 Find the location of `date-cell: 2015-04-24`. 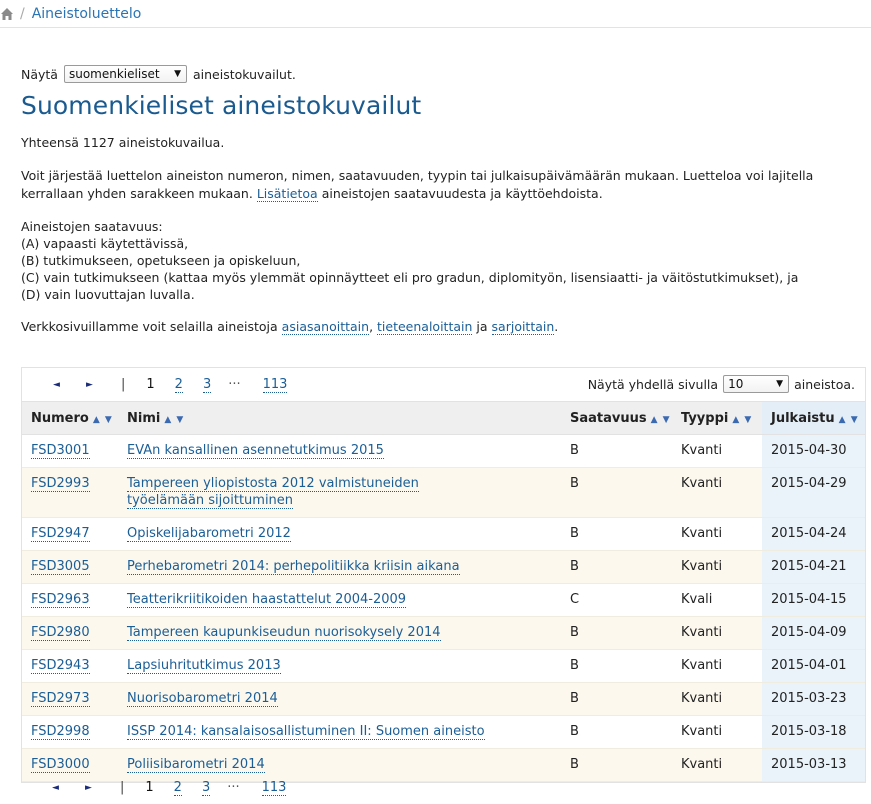

date-cell: 2015-04-24 is located at coordinates (813, 534).